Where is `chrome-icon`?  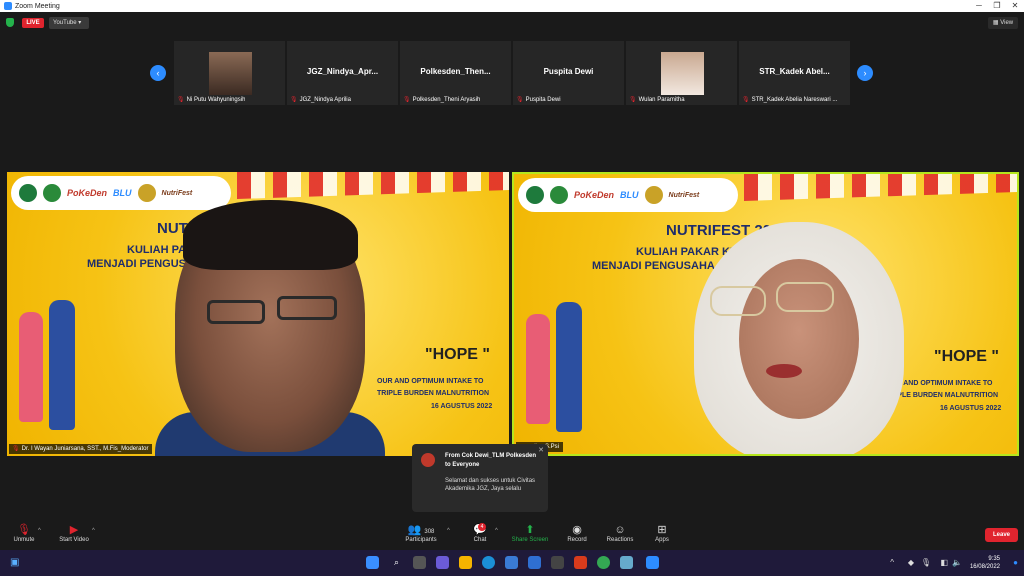
chrome-icon is located at coordinates (603, 562).